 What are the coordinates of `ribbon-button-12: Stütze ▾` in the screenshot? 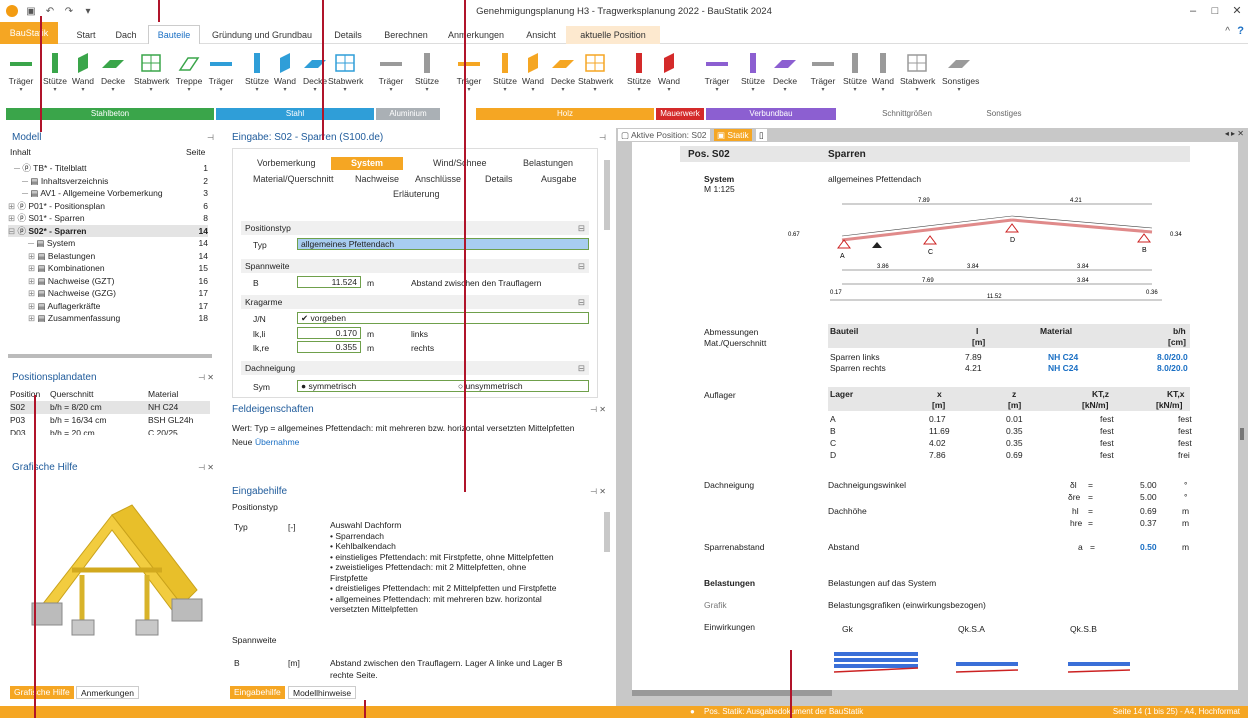 It's located at (427, 76).